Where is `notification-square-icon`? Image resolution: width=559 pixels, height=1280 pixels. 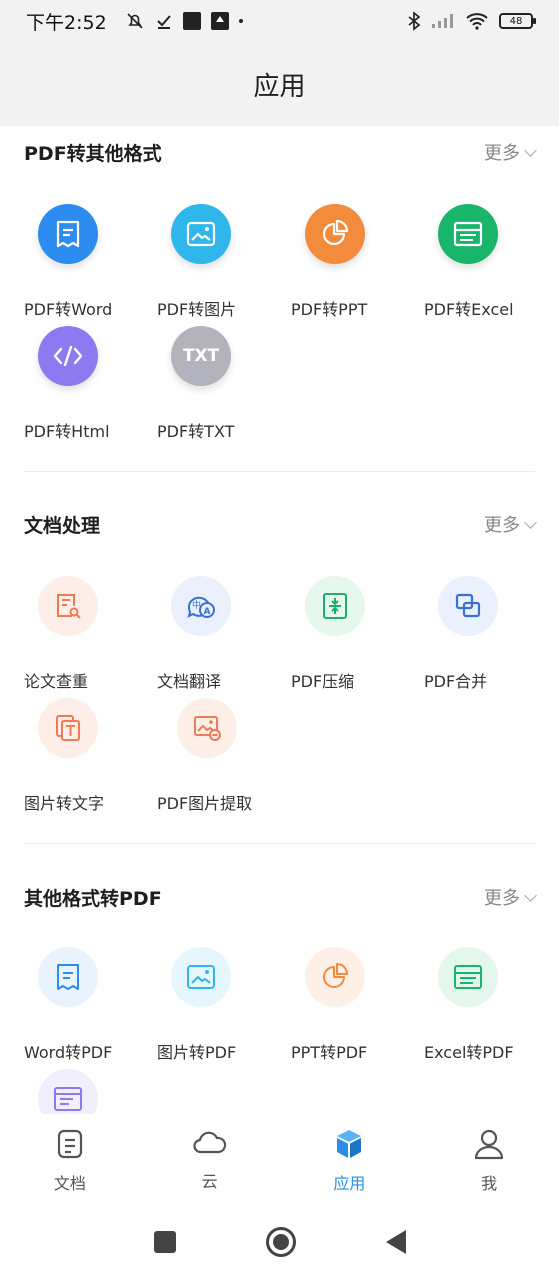 notification-square-icon is located at coordinates (191, 21).